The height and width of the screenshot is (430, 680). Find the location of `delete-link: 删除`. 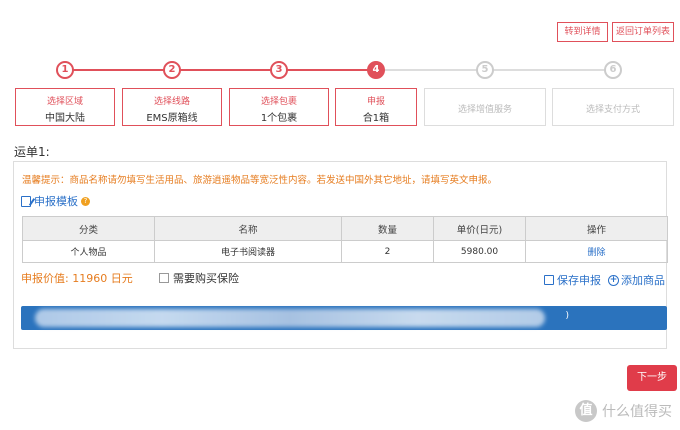

delete-link: 删除 is located at coordinates (596, 253).